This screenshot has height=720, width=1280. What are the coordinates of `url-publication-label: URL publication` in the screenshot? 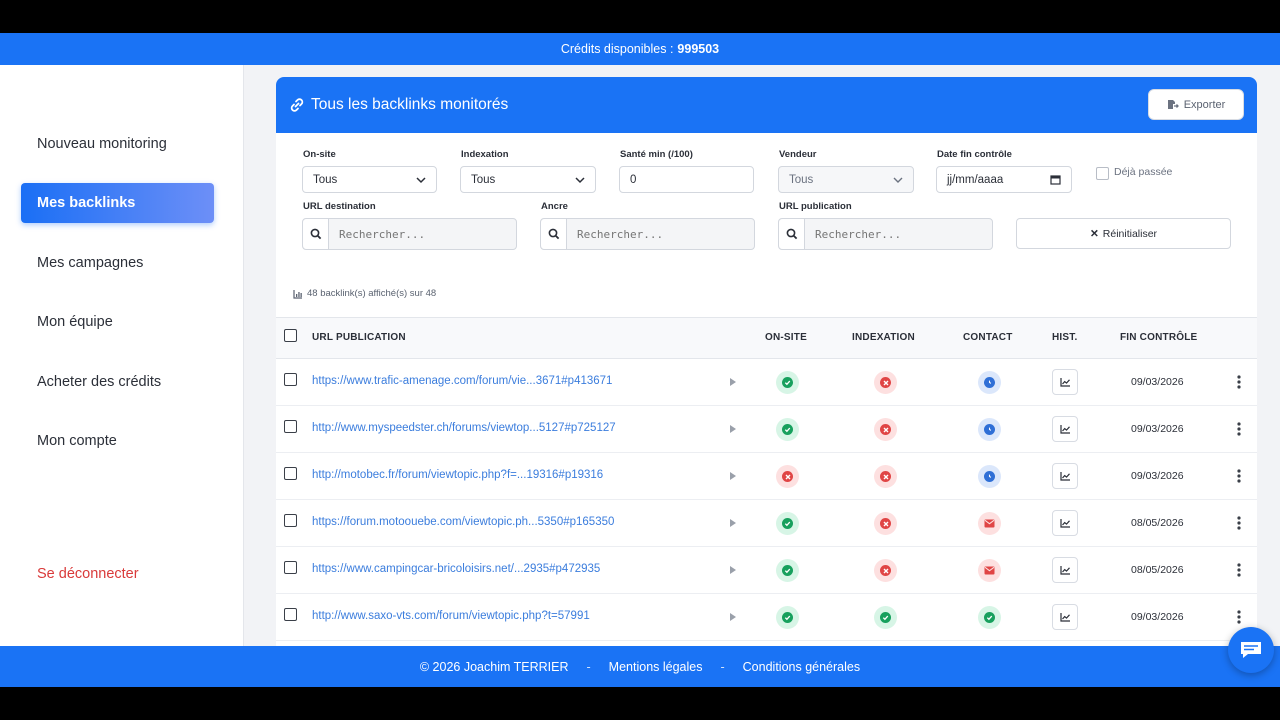 It's located at (815, 206).